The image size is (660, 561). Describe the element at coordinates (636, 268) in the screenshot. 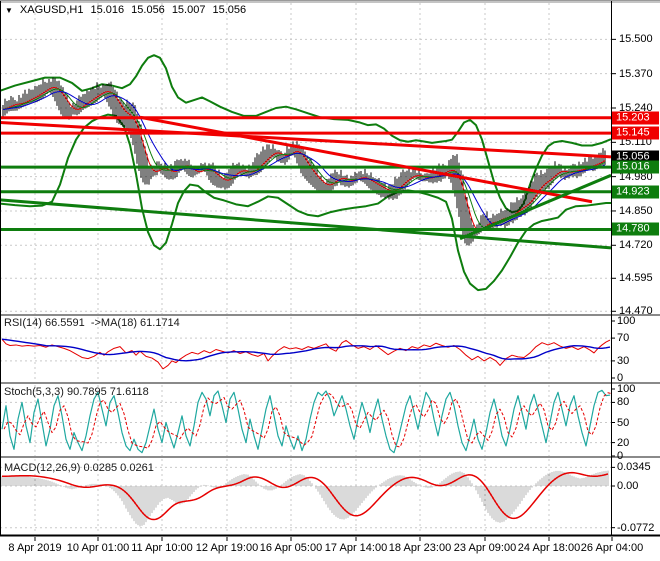

I see `price-axis` at that location.